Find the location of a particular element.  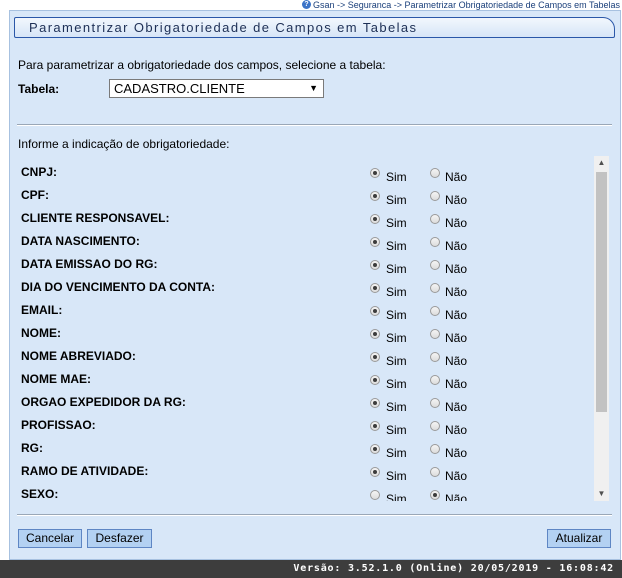

field-row: DATA NASCIMENTO: Sim Não is located at coordinates (302, 242).